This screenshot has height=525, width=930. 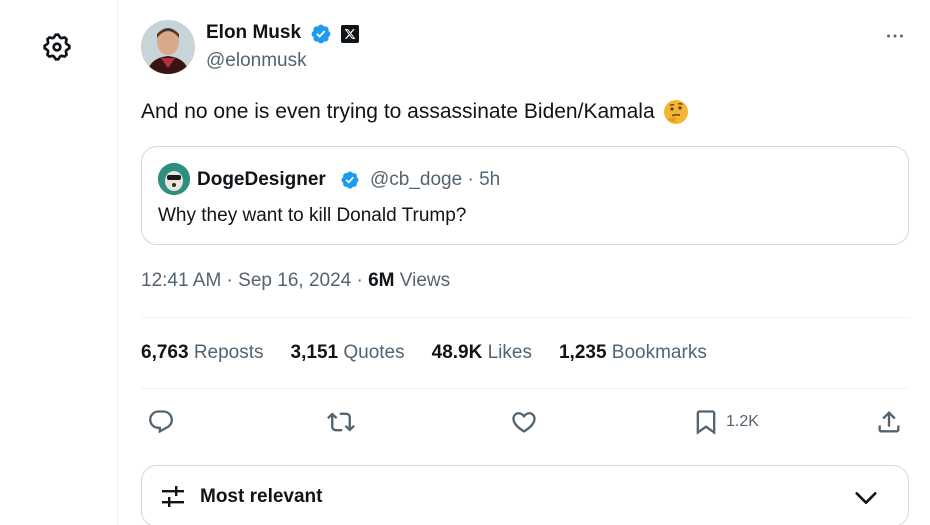 What do you see at coordinates (676, 112) in the screenshot?
I see `thinking-face-emoji-icon` at bounding box center [676, 112].